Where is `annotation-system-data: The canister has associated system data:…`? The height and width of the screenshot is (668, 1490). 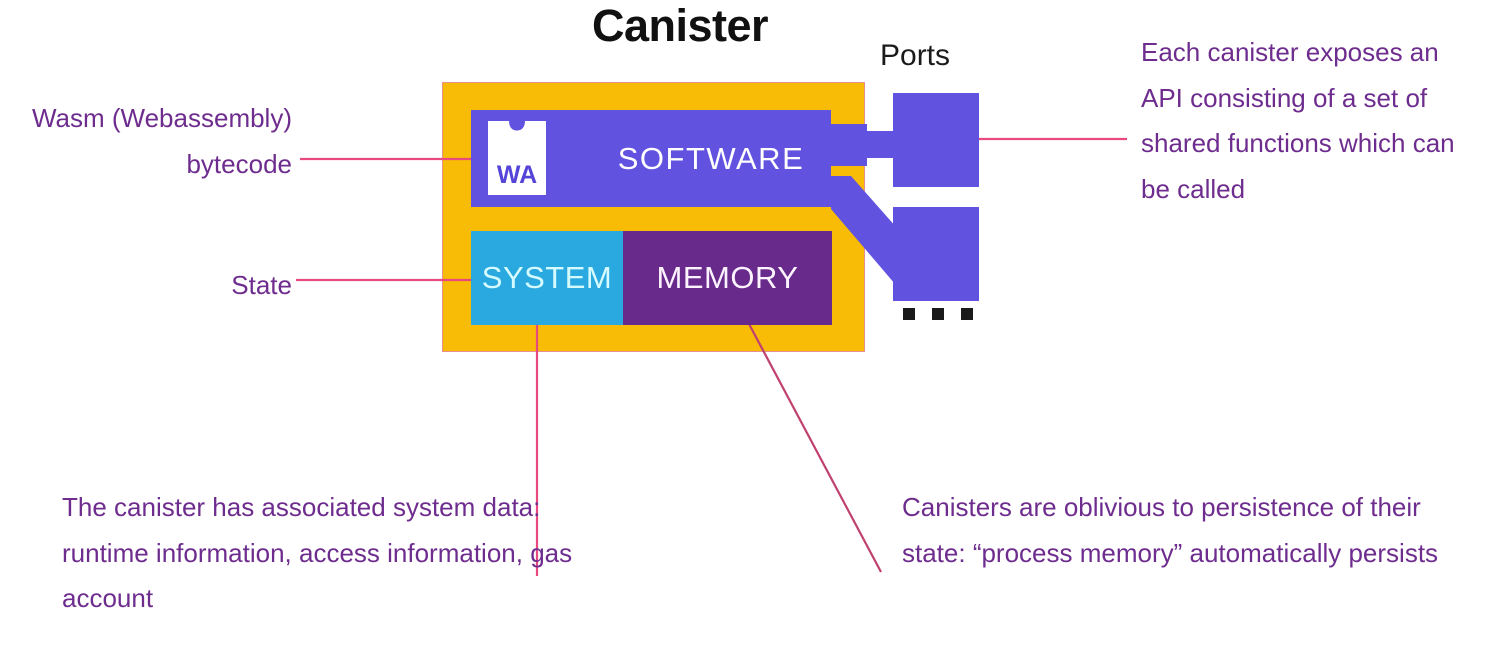
annotation-system-data: The canister has associated system data:… is located at coordinates (317, 552).